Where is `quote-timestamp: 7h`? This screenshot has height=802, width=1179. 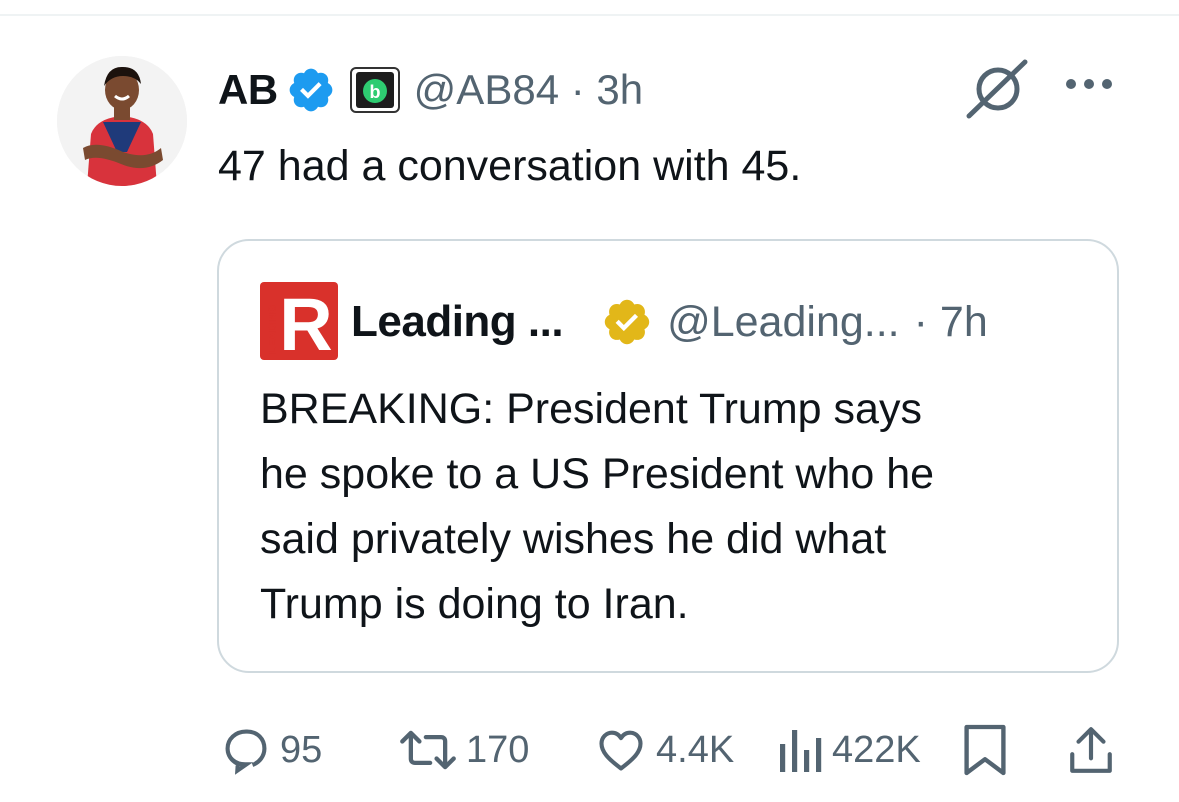 quote-timestamp: 7h is located at coordinates (964, 322).